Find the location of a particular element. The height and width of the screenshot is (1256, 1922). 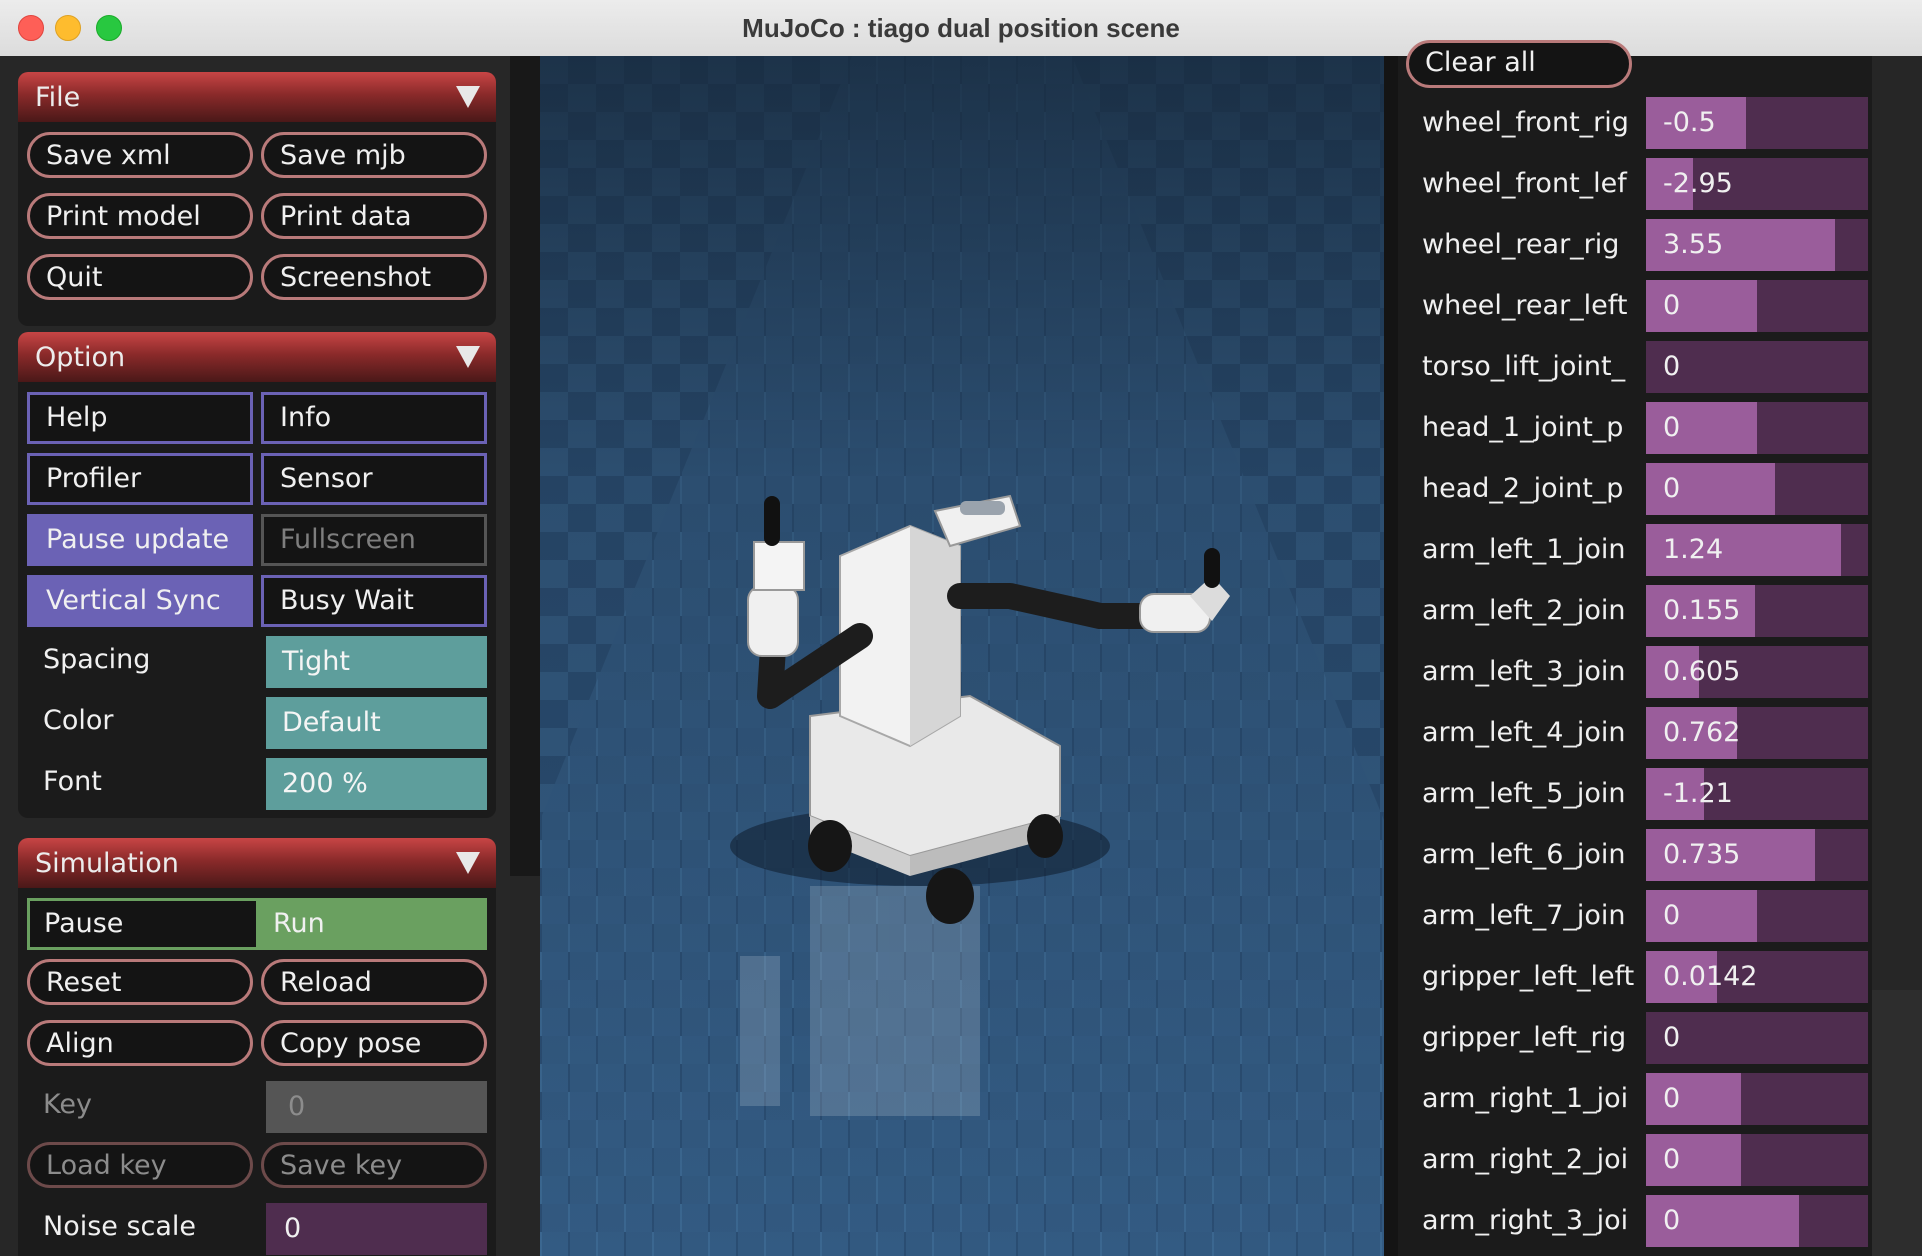

save-xml-button: Save xml is located at coordinates (140, 155).